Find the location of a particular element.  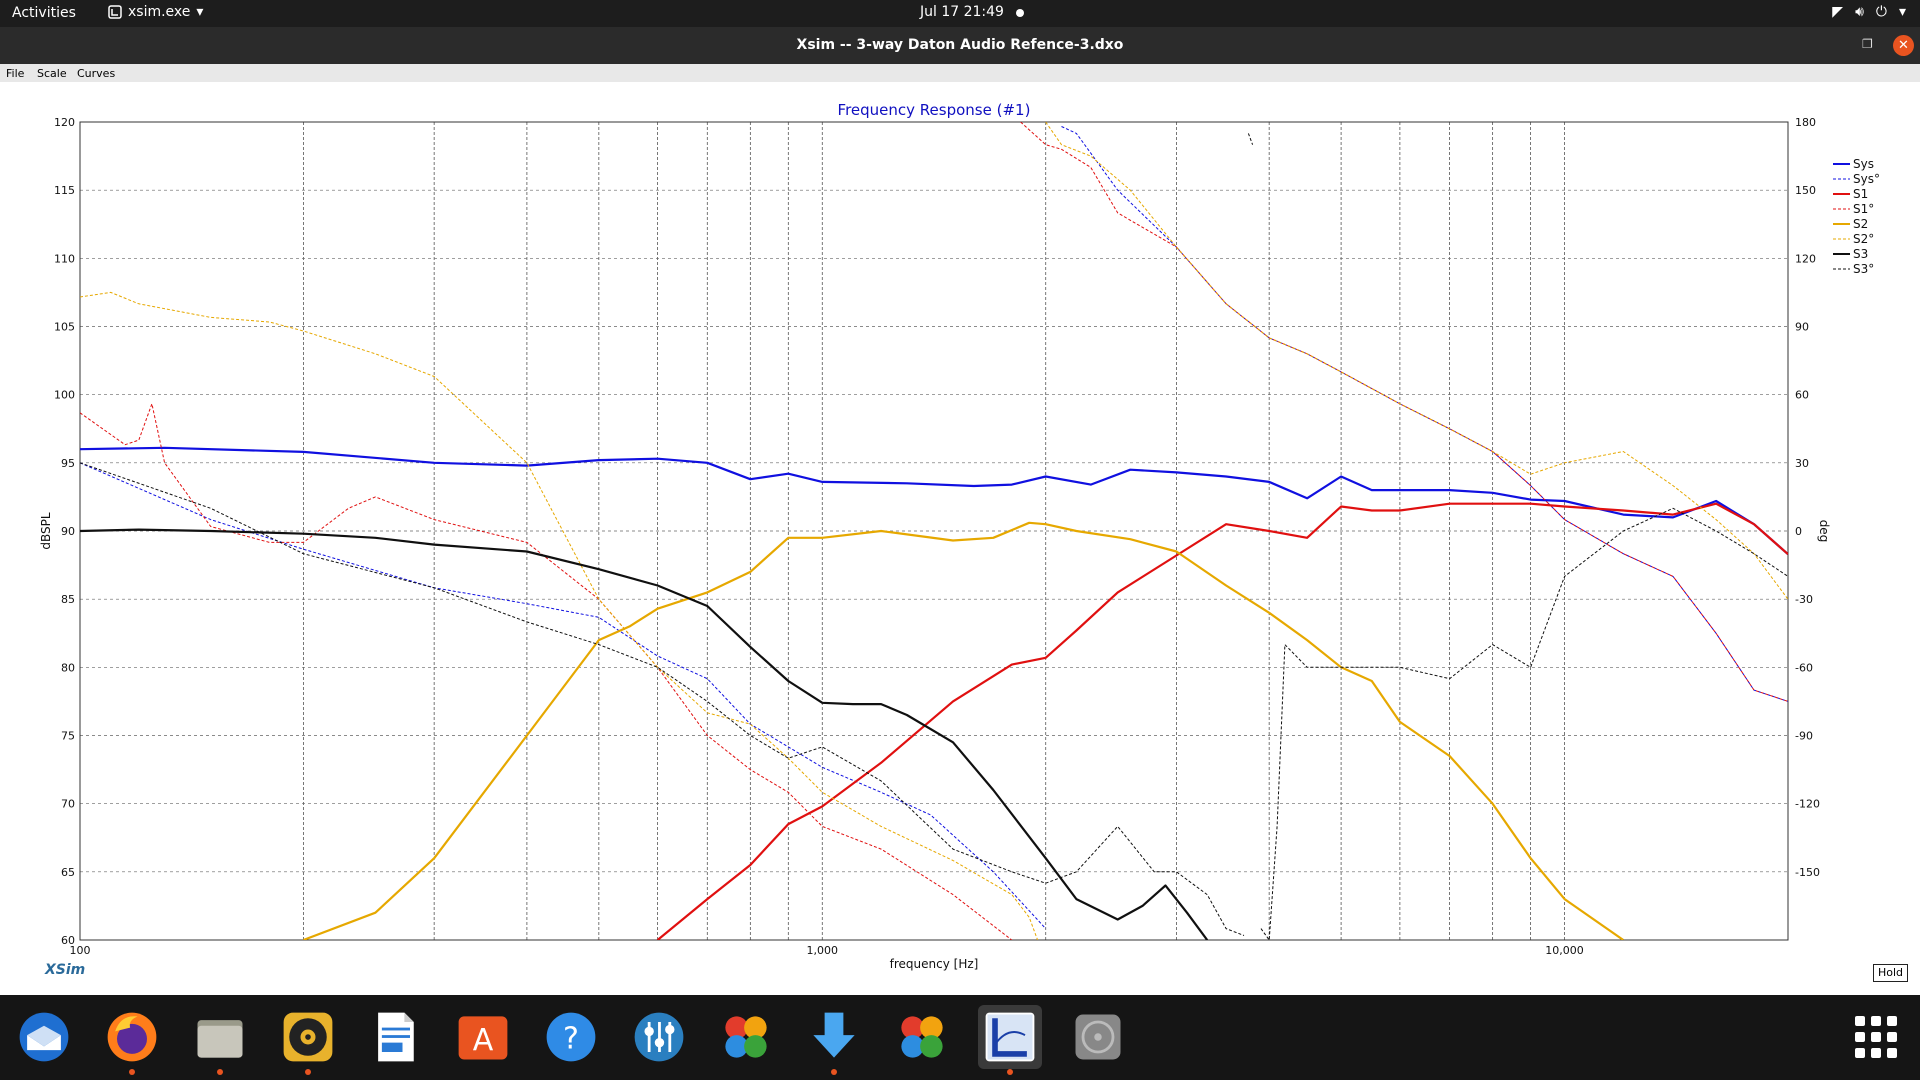

dock-item-rhythmbox is located at coordinates (308, 1040).